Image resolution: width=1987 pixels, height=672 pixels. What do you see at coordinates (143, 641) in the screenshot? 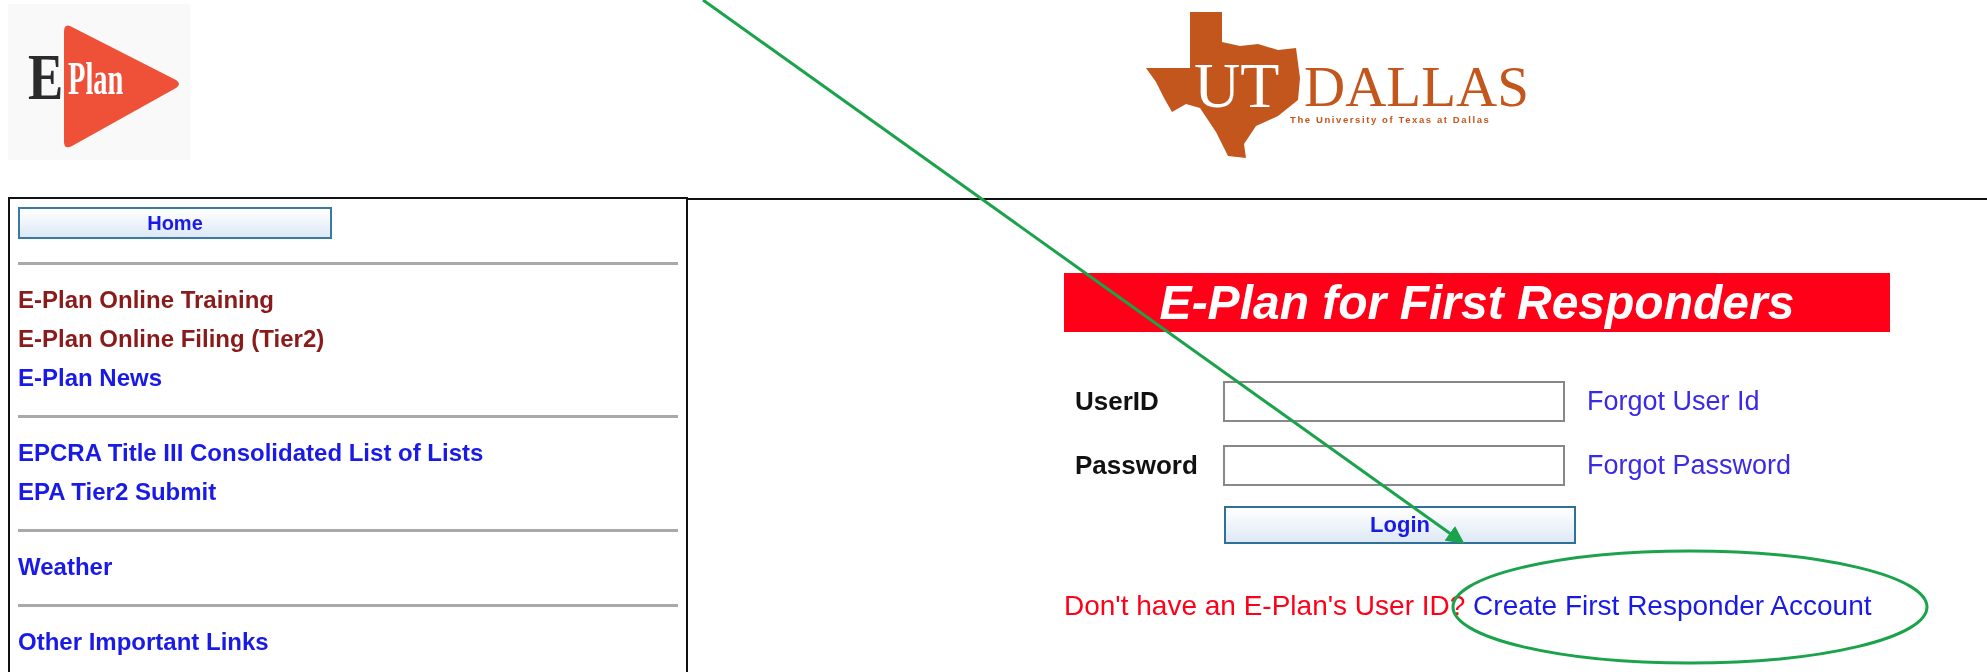
I see `sidebar-link: Other Important Links` at bounding box center [143, 641].